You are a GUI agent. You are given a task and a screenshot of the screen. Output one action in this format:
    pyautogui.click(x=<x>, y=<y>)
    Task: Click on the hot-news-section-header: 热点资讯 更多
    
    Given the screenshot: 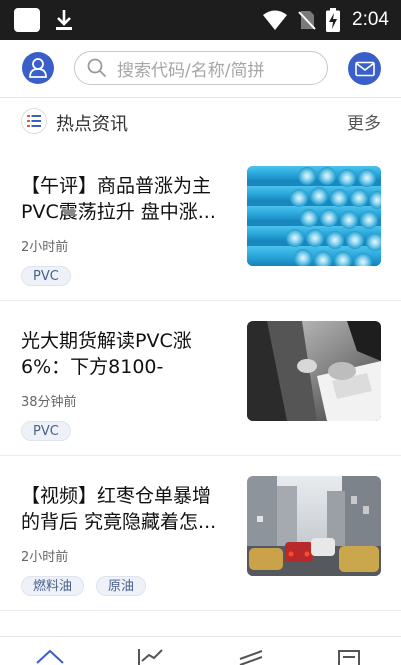 What is the action you would take?
    pyautogui.click(x=200, y=122)
    